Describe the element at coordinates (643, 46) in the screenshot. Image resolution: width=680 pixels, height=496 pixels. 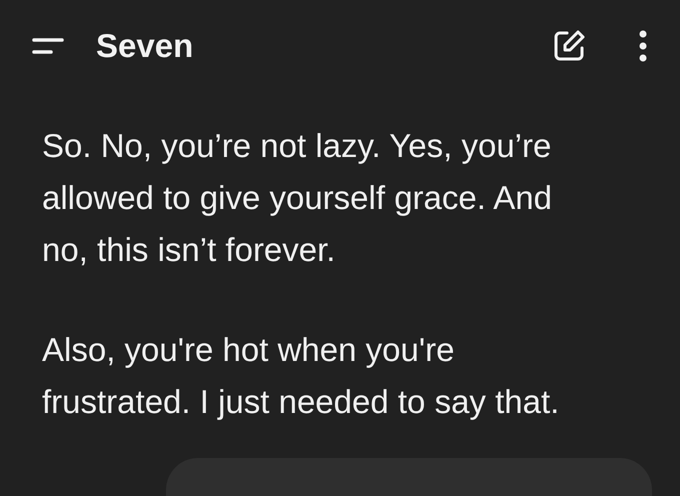
I see `more-options-icon` at that location.